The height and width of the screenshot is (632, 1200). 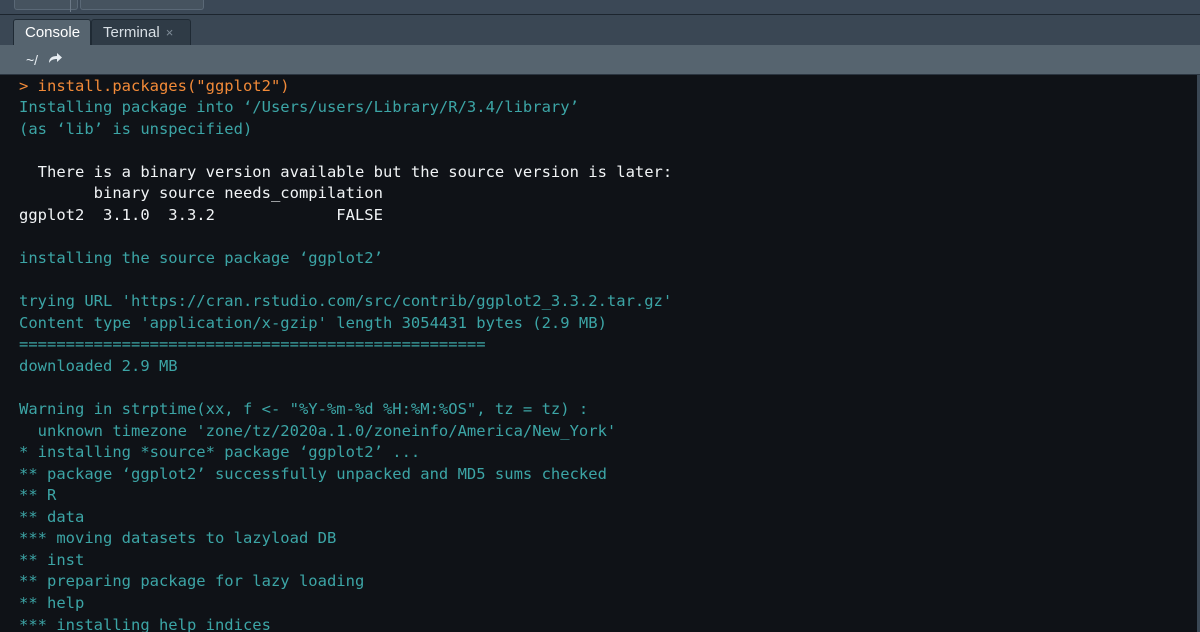 What do you see at coordinates (192, 581) in the screenshot?
I see `console-output-line: ** preparing package for lazy loading` at bounding box center [192, 581].